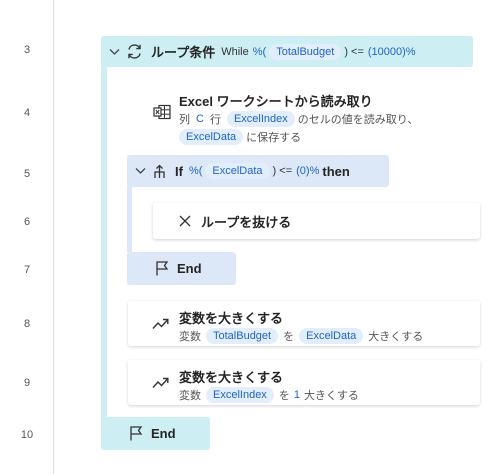  I want to click on if-keyword: If, so click(179, 171).